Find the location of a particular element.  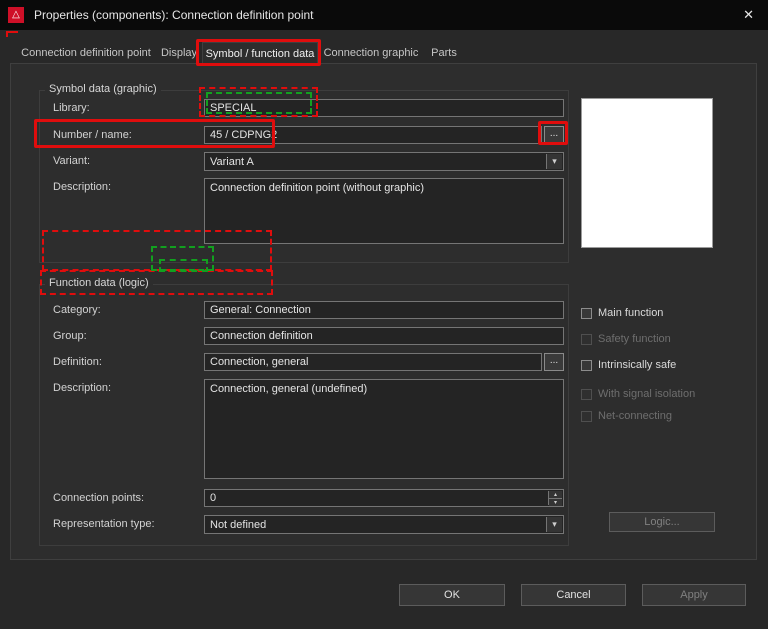

checkbox-label: Main function is located at coordinates (631, 313).